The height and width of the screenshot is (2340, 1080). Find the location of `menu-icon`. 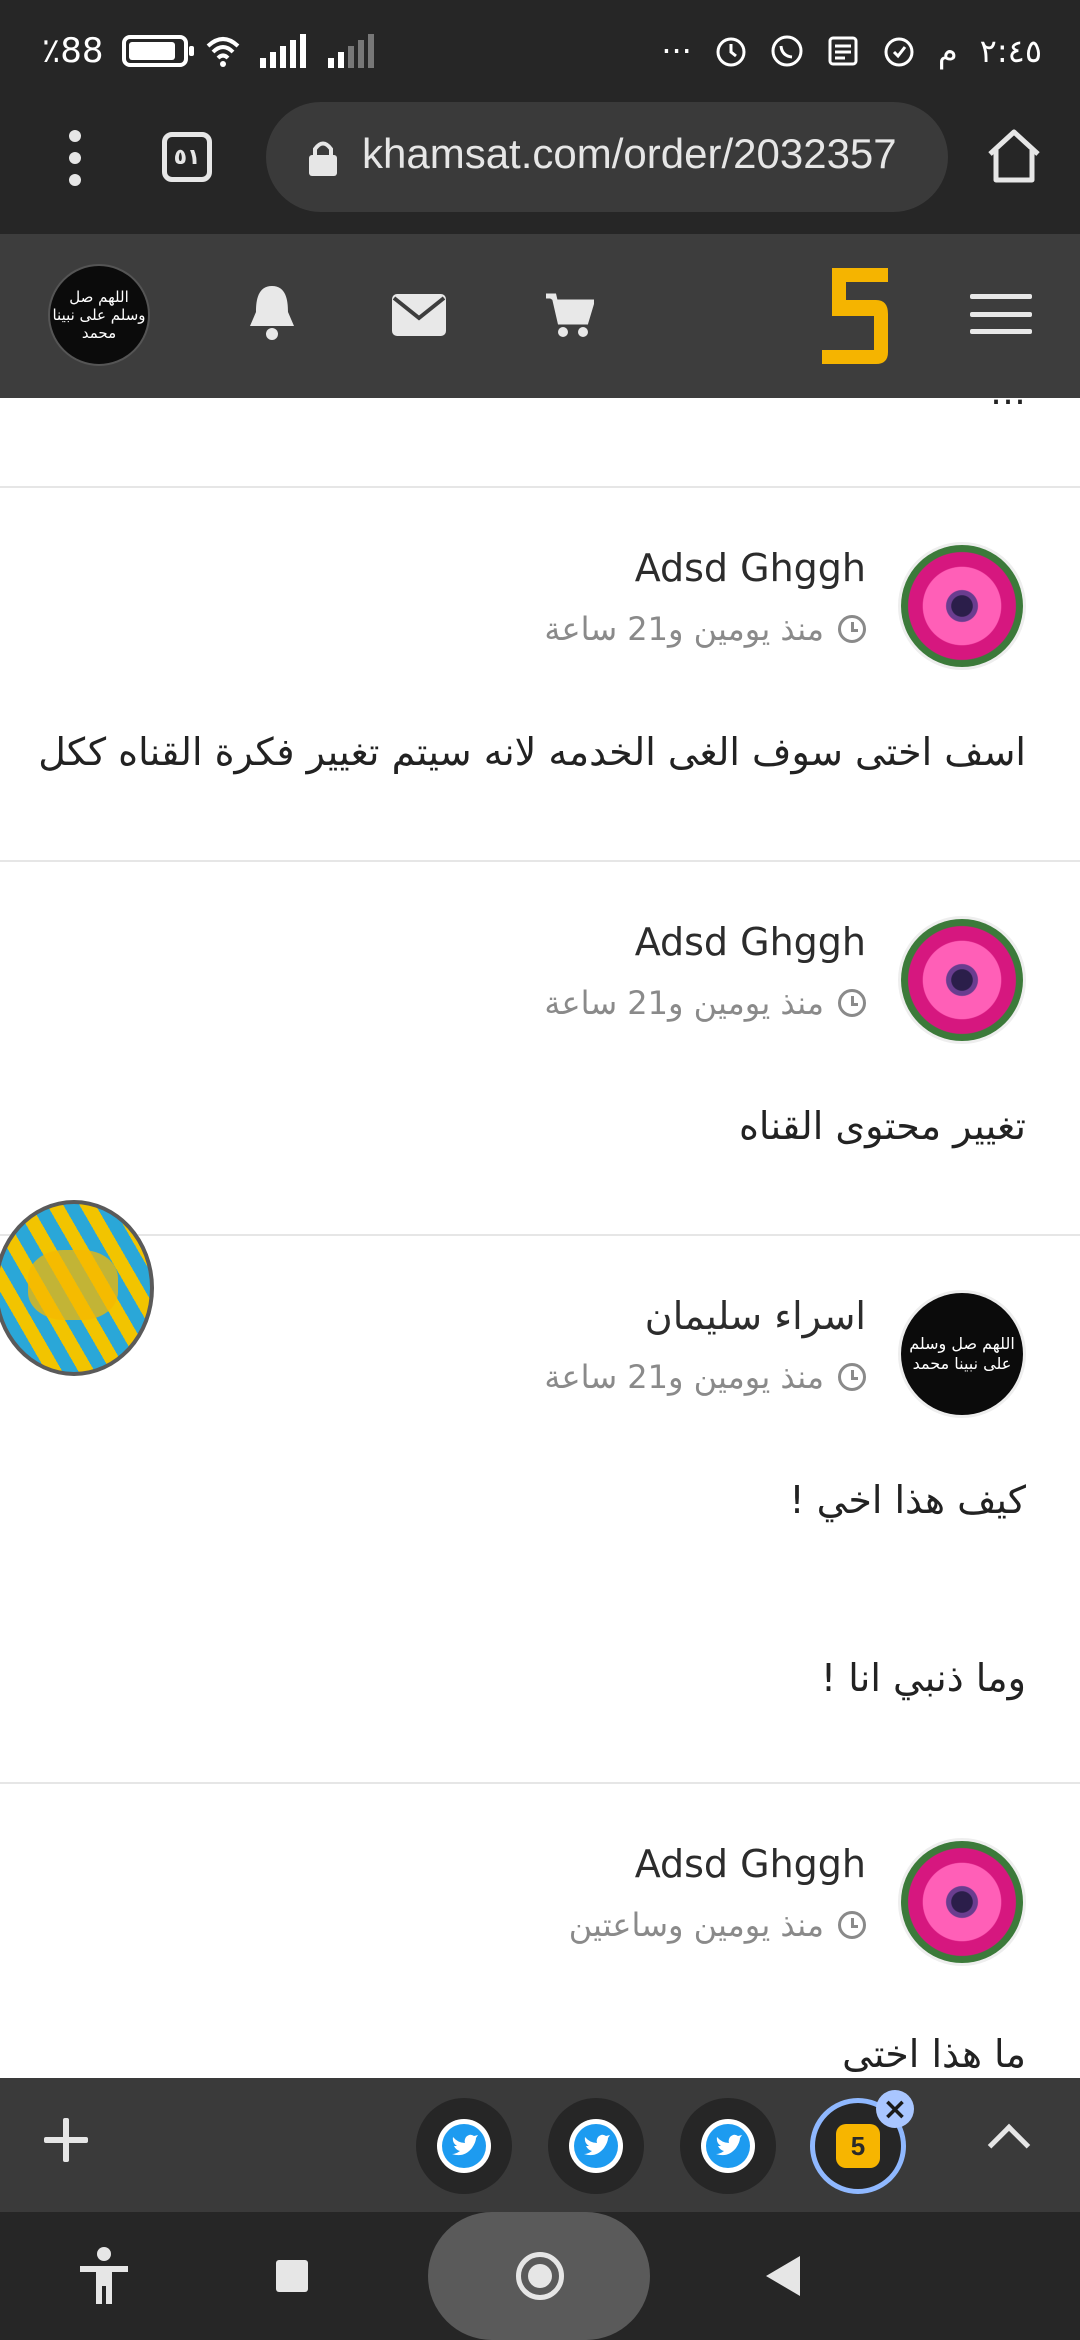

menu-icon is located at coordinates (1001, 314).